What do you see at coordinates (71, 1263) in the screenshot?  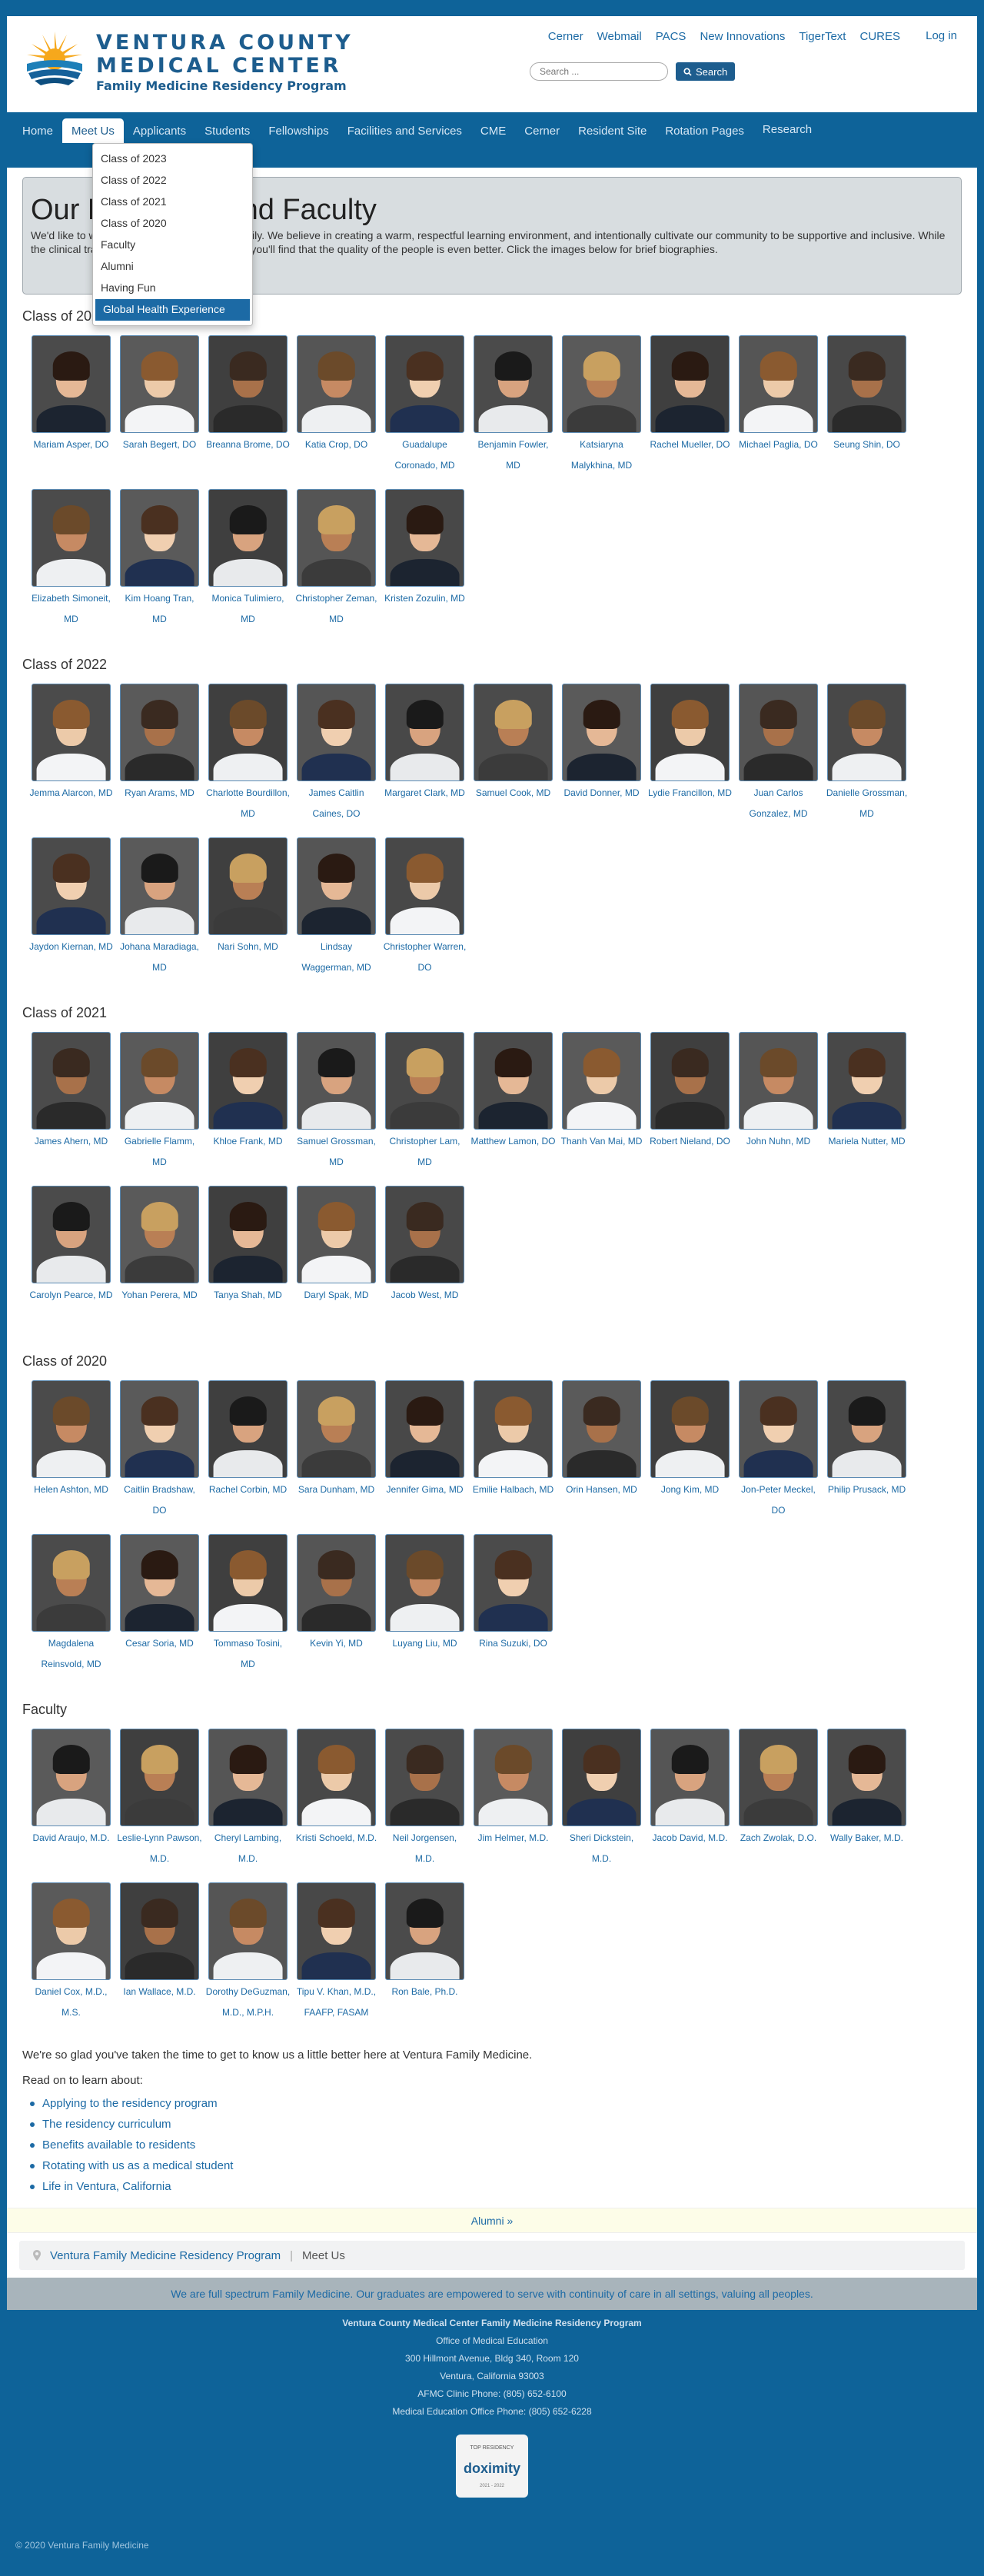 I see `person-card: Carolyn Pearce, MD` at bounding box center [71, 1263].